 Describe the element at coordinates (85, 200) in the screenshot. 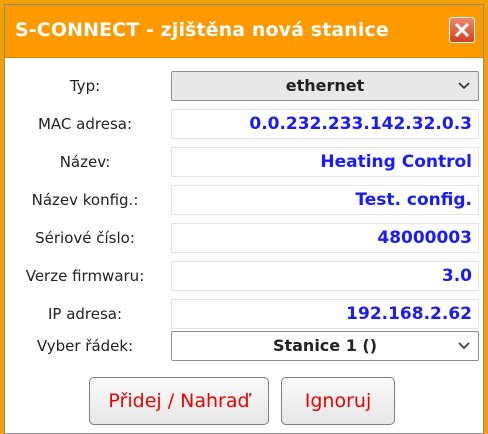

I see `nazev-konfig-label: Název konfig.:` at that location.